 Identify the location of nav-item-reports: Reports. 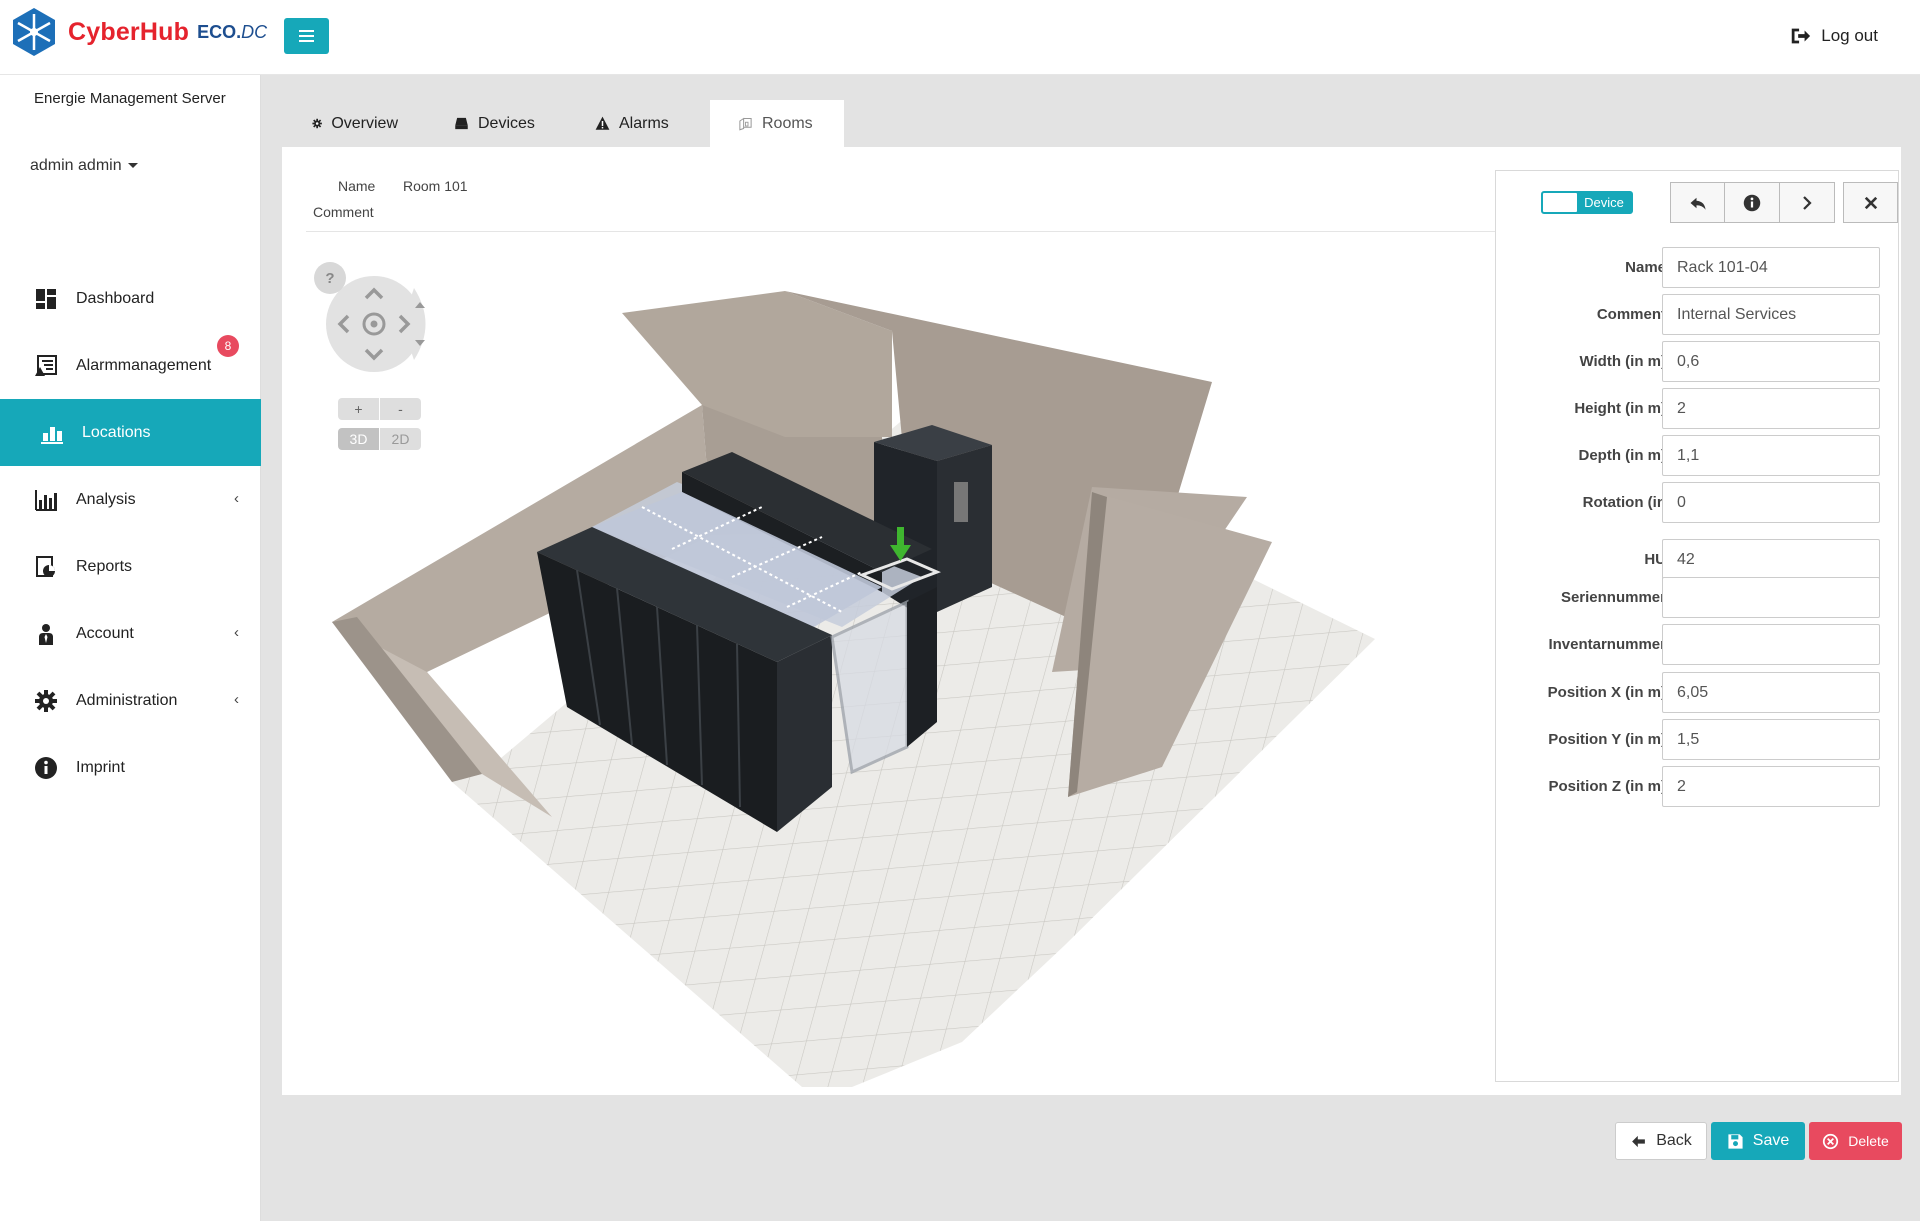
(130, 566).